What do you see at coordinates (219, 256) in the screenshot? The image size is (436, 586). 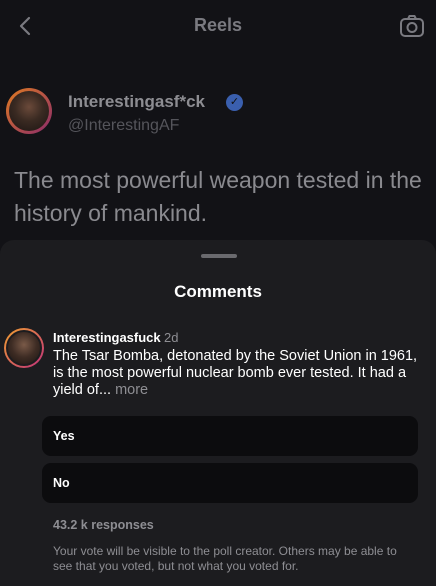 I see `sheet-drag-handle` at bounding box center [219, 256].